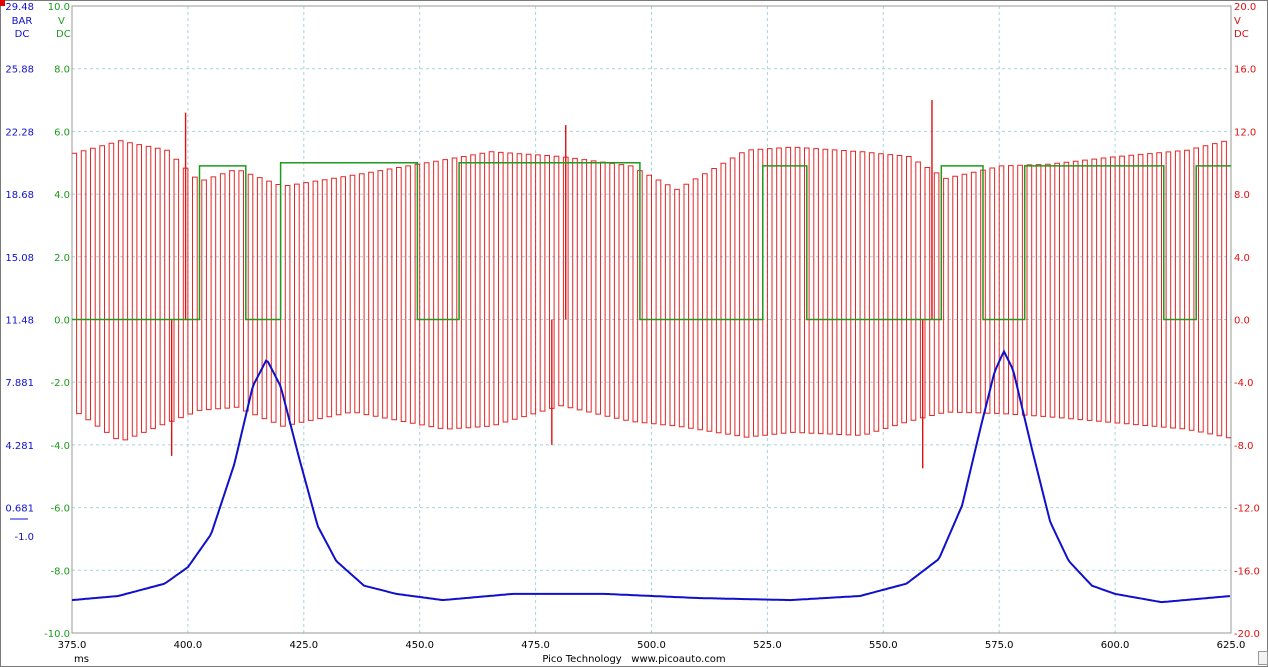 The image size is (1268, 667). Describe the element at coordinates (60, 446) in the screenshot. I see `volts-b-tick-label: -4.0` at that location.